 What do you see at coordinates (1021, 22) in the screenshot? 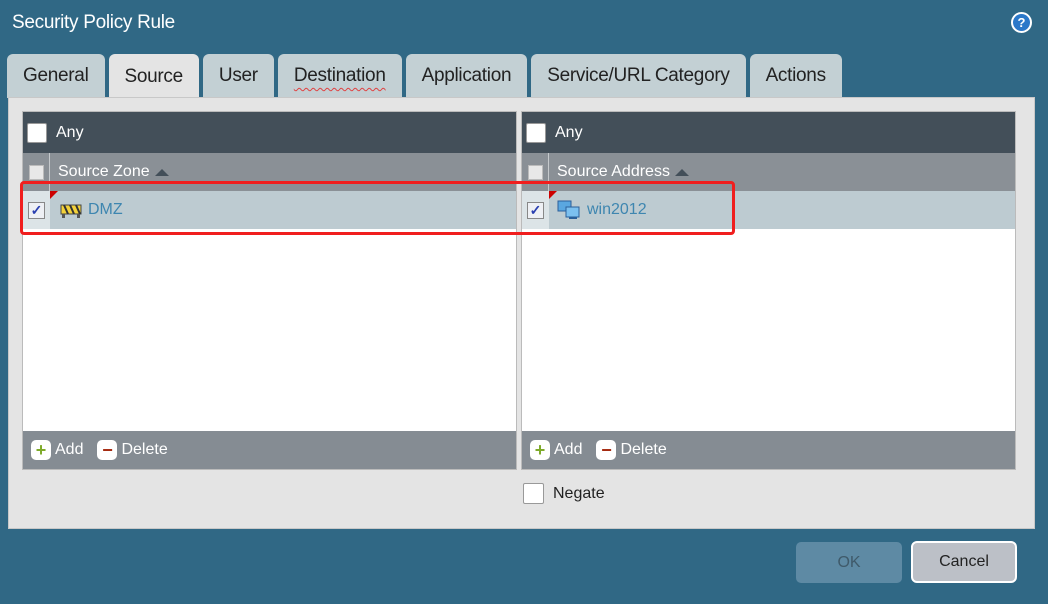
I see `help-icon: ?` at bounding box center [1021, 22].